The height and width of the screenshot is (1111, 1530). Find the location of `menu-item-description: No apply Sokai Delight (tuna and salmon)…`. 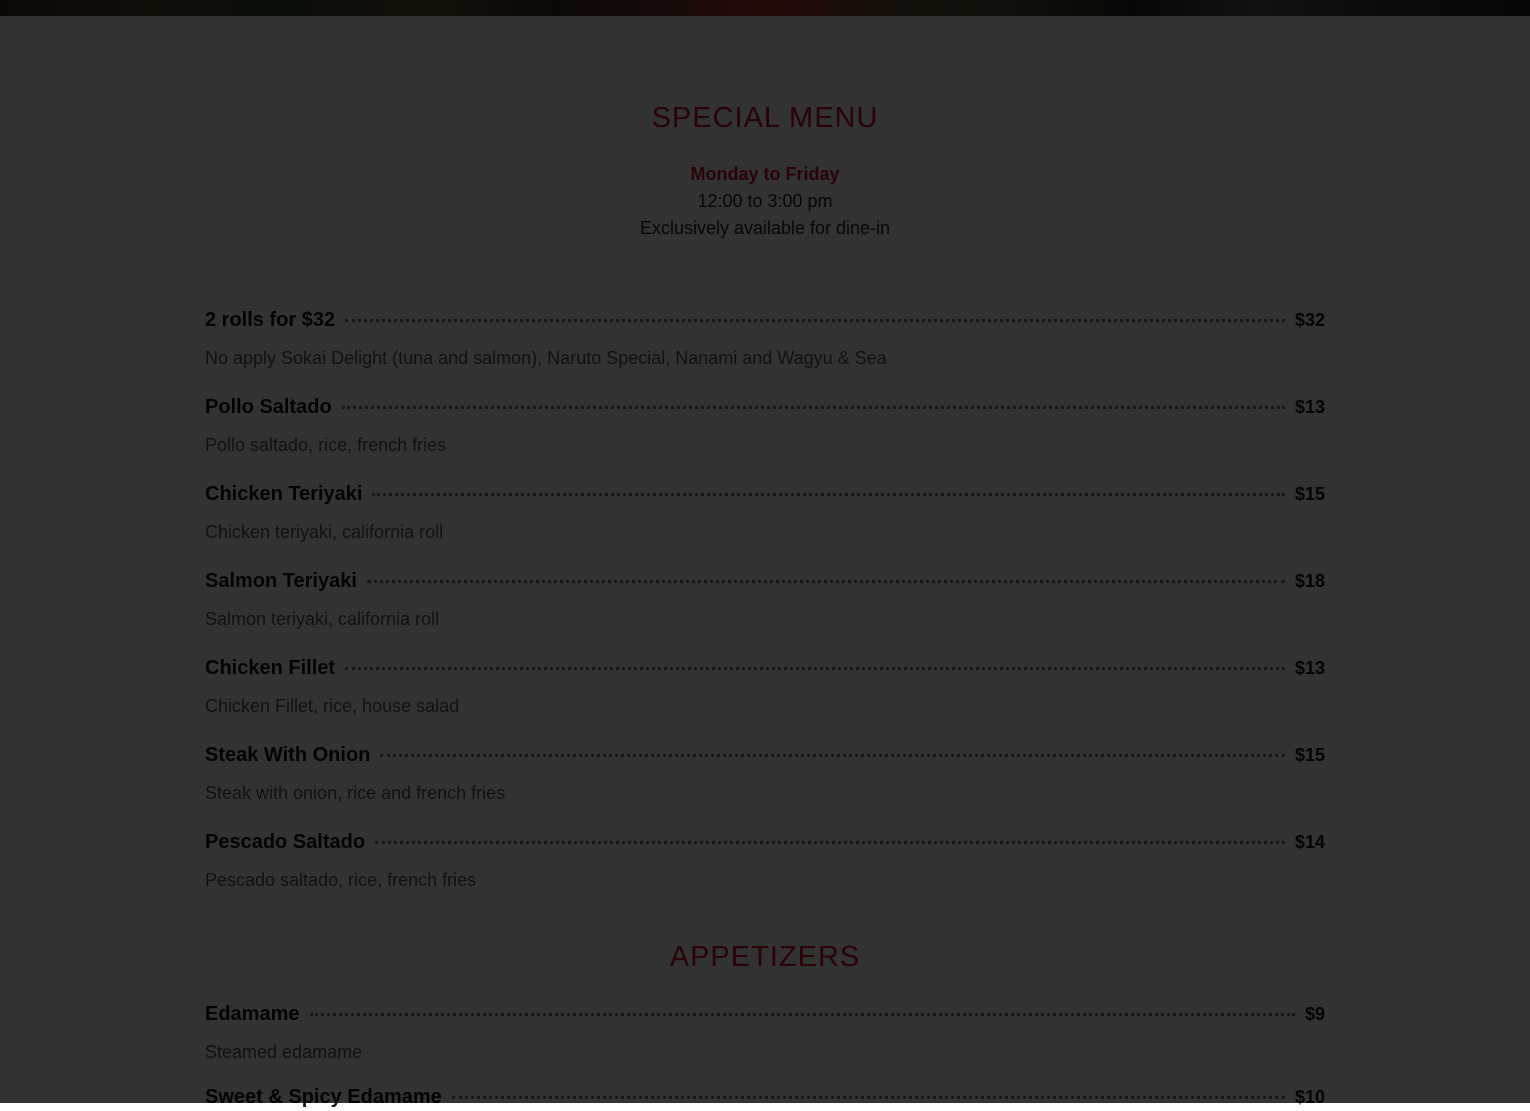

menu-item-description: No apply Sokai Delight (tuna and salmon)… is located at coordinates (546, 358).